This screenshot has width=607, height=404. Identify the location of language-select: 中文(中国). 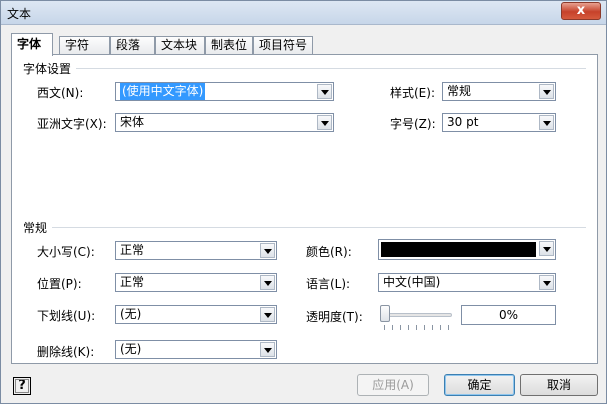
(467, 282).